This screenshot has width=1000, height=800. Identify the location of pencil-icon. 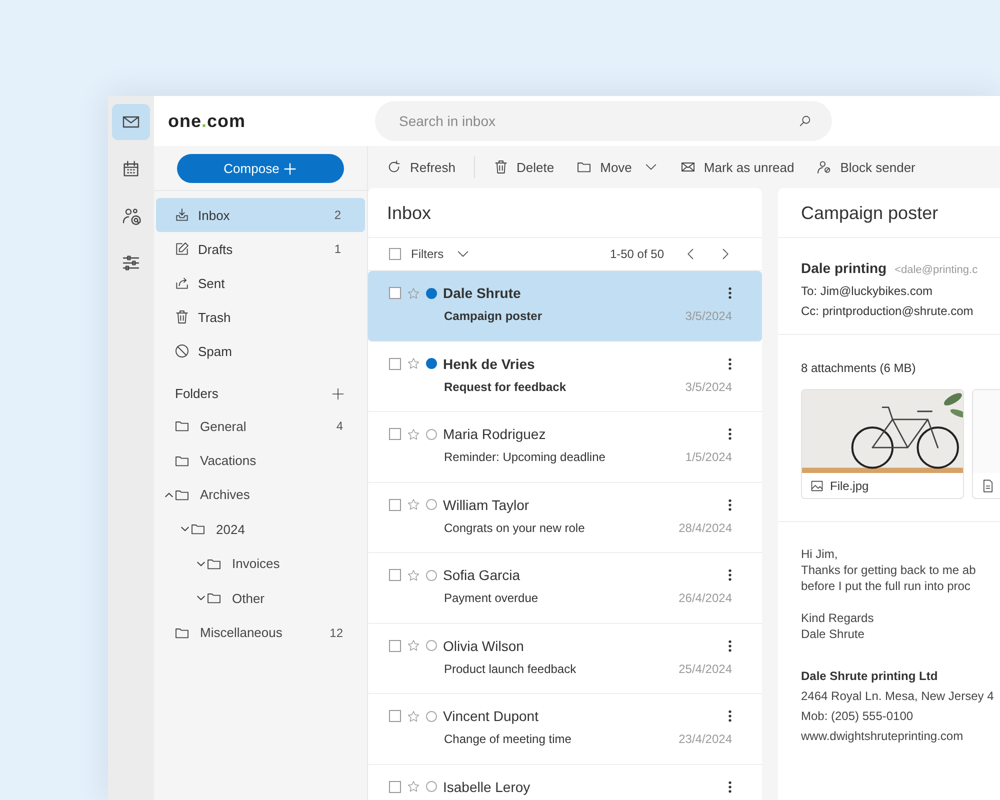
(182, 249).